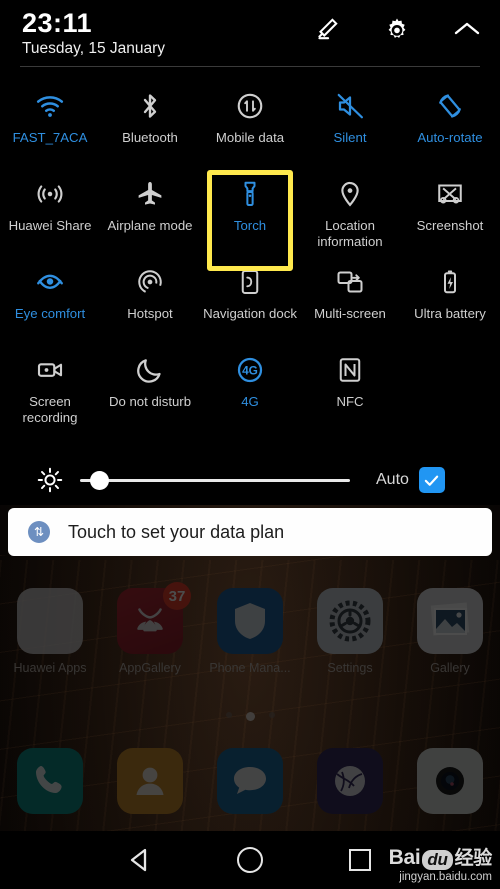  Describe the element at coordinates (250, 106) in the screenshot. I see `mobile-data-icon` at that location.